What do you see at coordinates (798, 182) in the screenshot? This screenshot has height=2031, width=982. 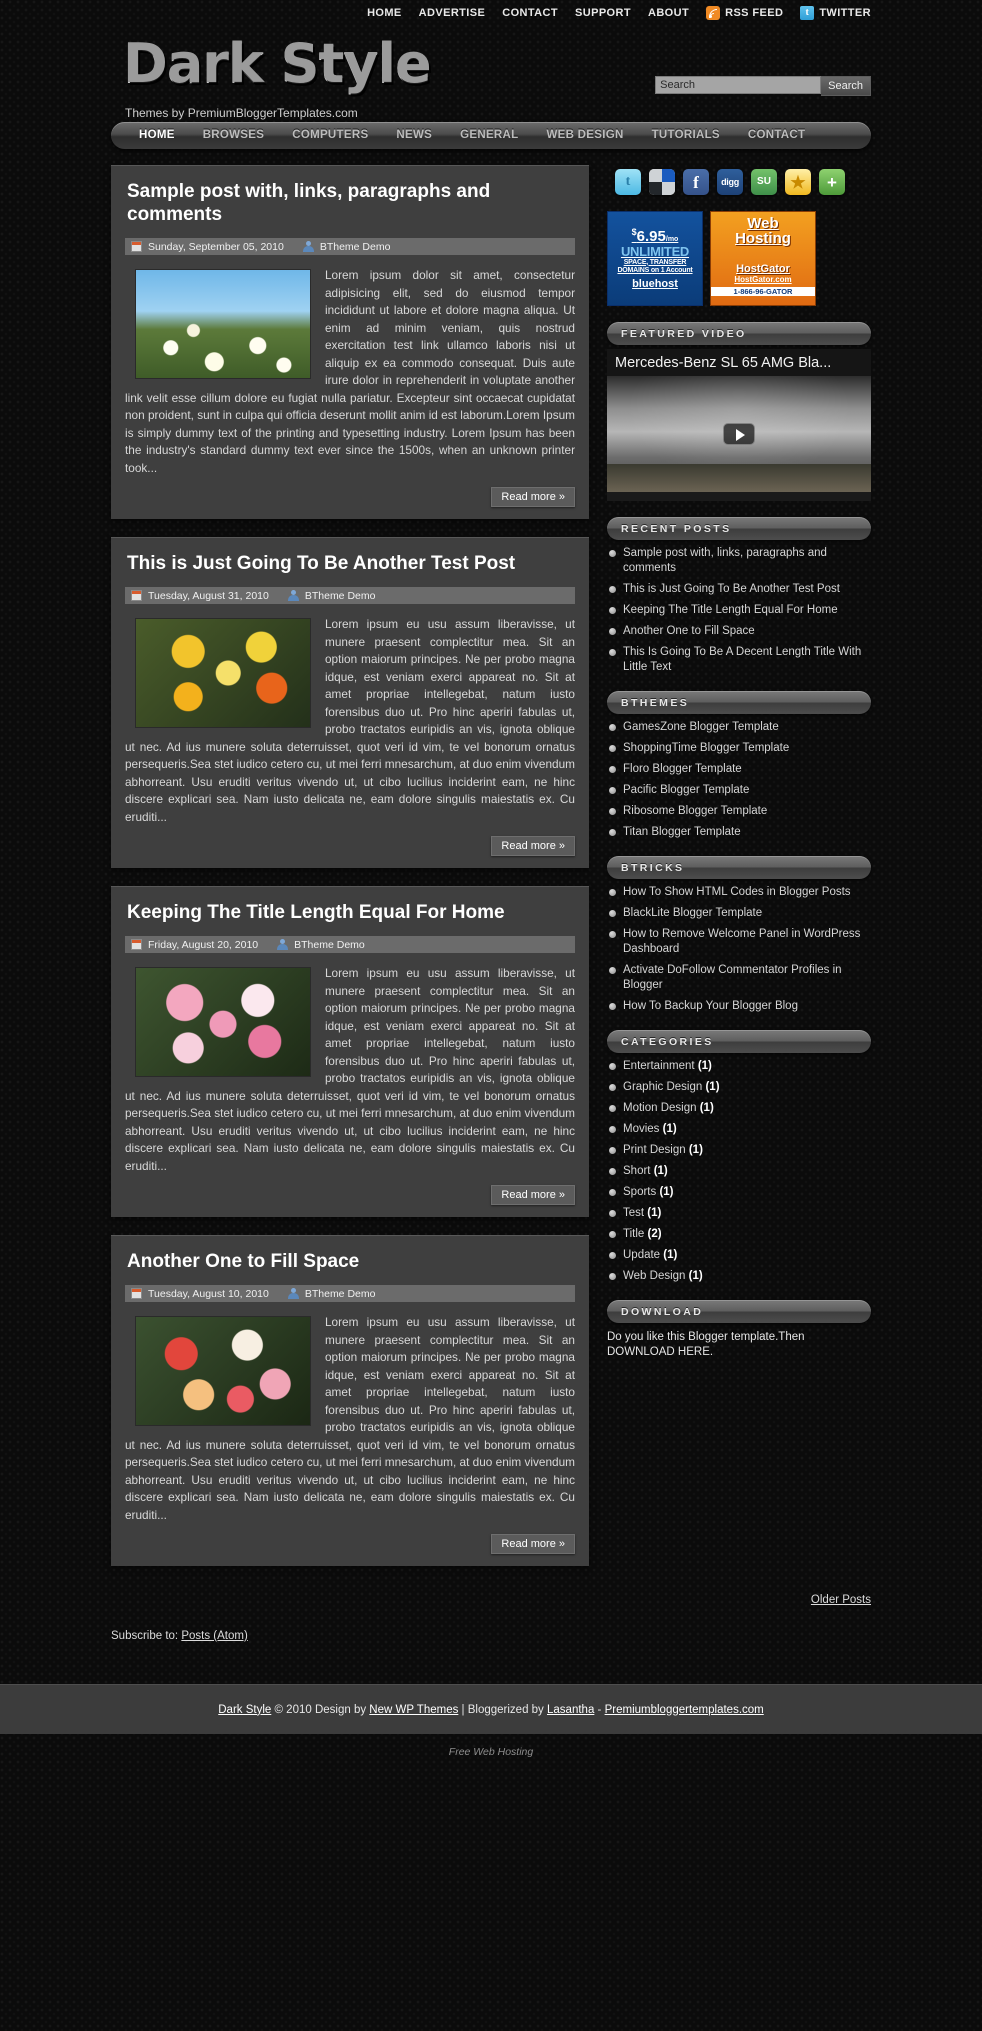 I see `favorites-star-icon: ★` at bounding box center [798, 182].